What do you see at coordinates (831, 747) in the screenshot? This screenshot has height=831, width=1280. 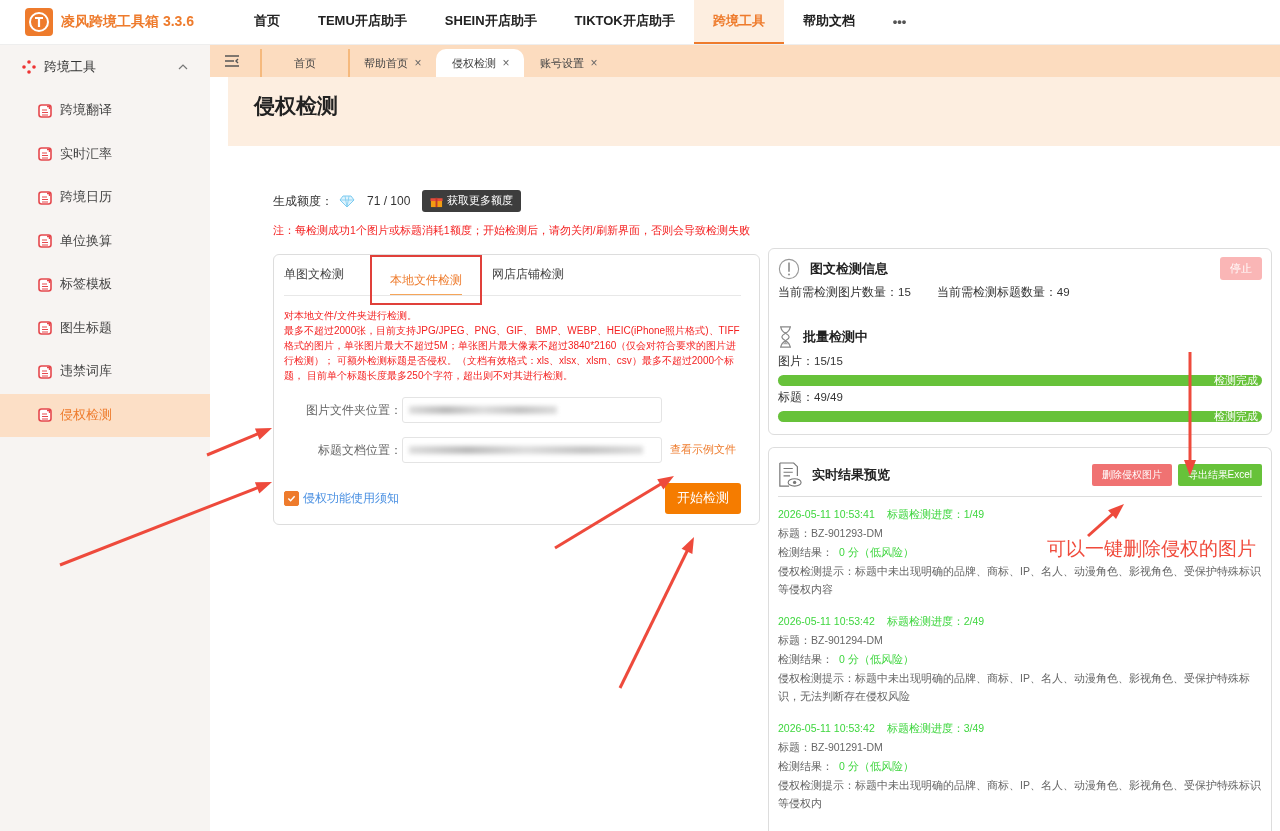 I see `result-title: 标题：BZ-901291-DM` at bounding box center [831, 747].